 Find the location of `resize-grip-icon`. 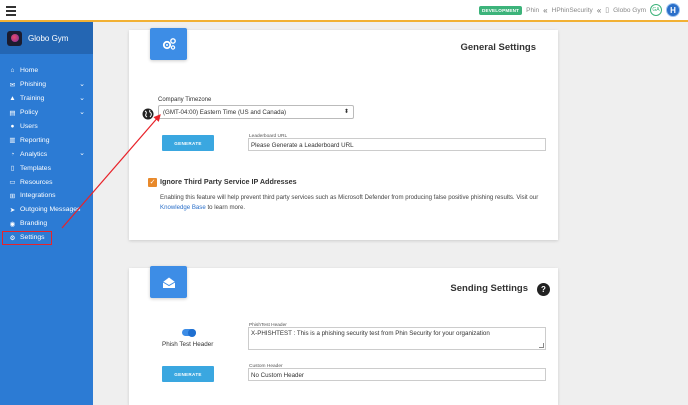

resize-grip-icon is located at coordinates (541, 345).